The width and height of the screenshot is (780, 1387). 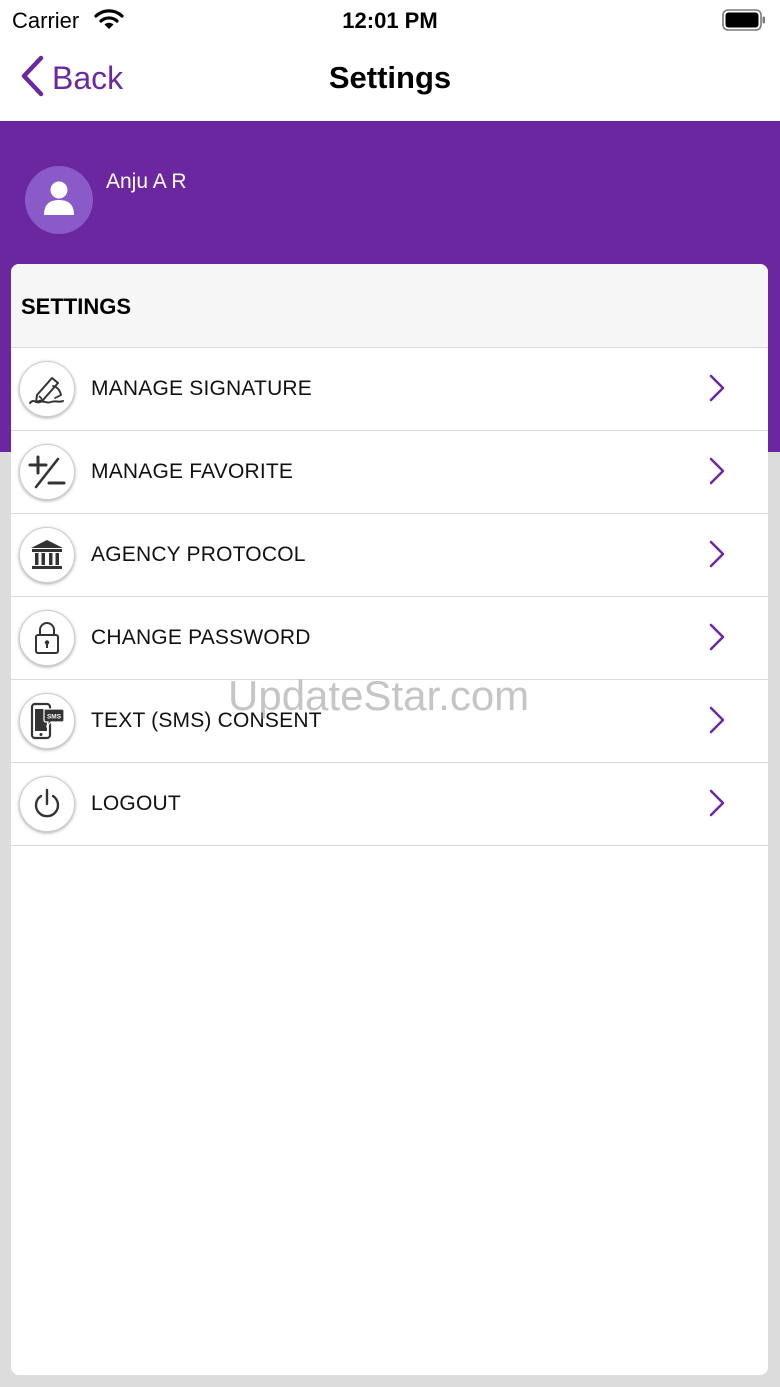 What do you see at coordinates (744, 22) in the screenshot?
I see `battery-icon` at bounding box center [744, 22].